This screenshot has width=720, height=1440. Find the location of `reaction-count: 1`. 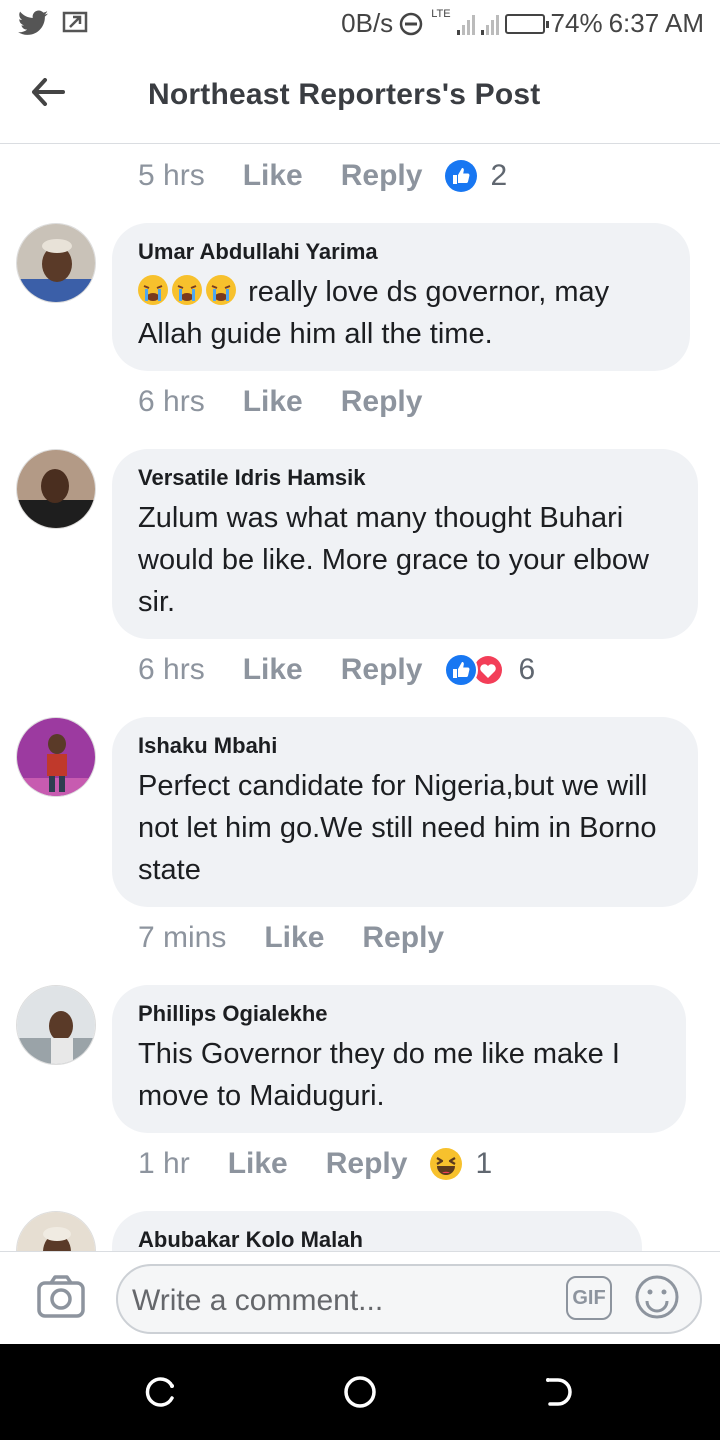

reaction-count: 1 is located at coordinates (484, 1163).